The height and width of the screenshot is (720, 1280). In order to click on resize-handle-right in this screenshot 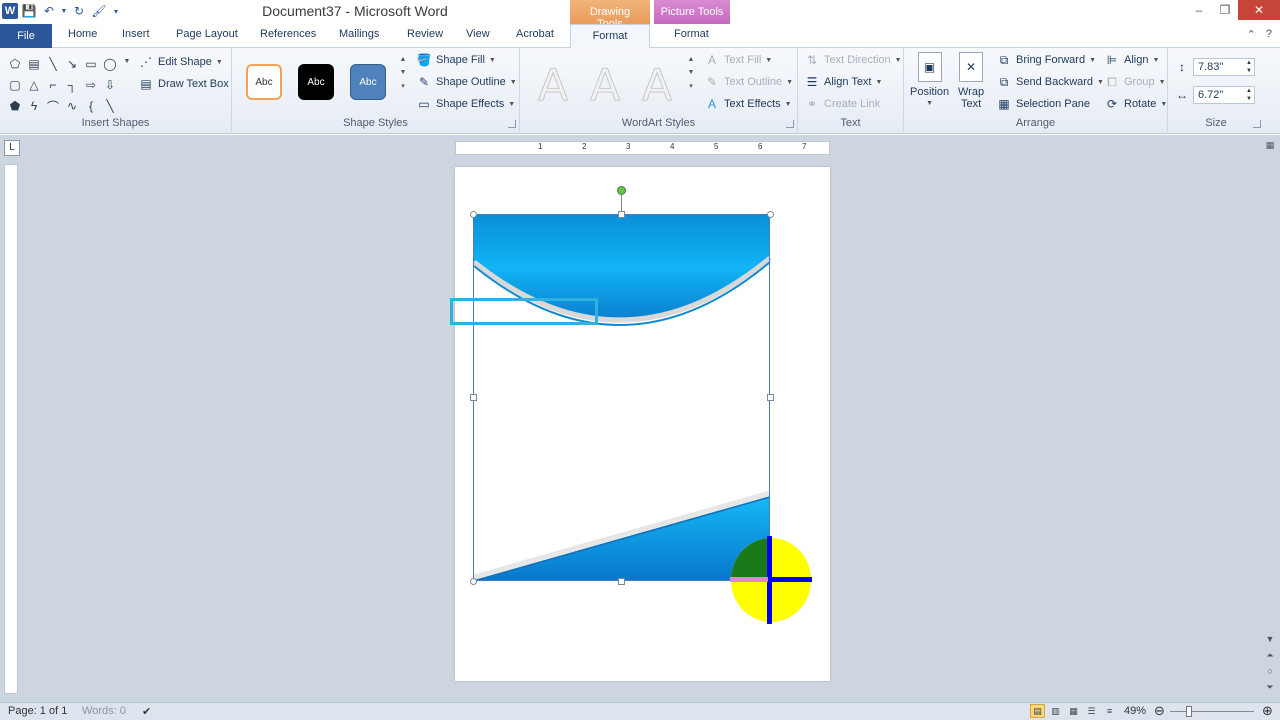, I will do `click(770, 397)`.